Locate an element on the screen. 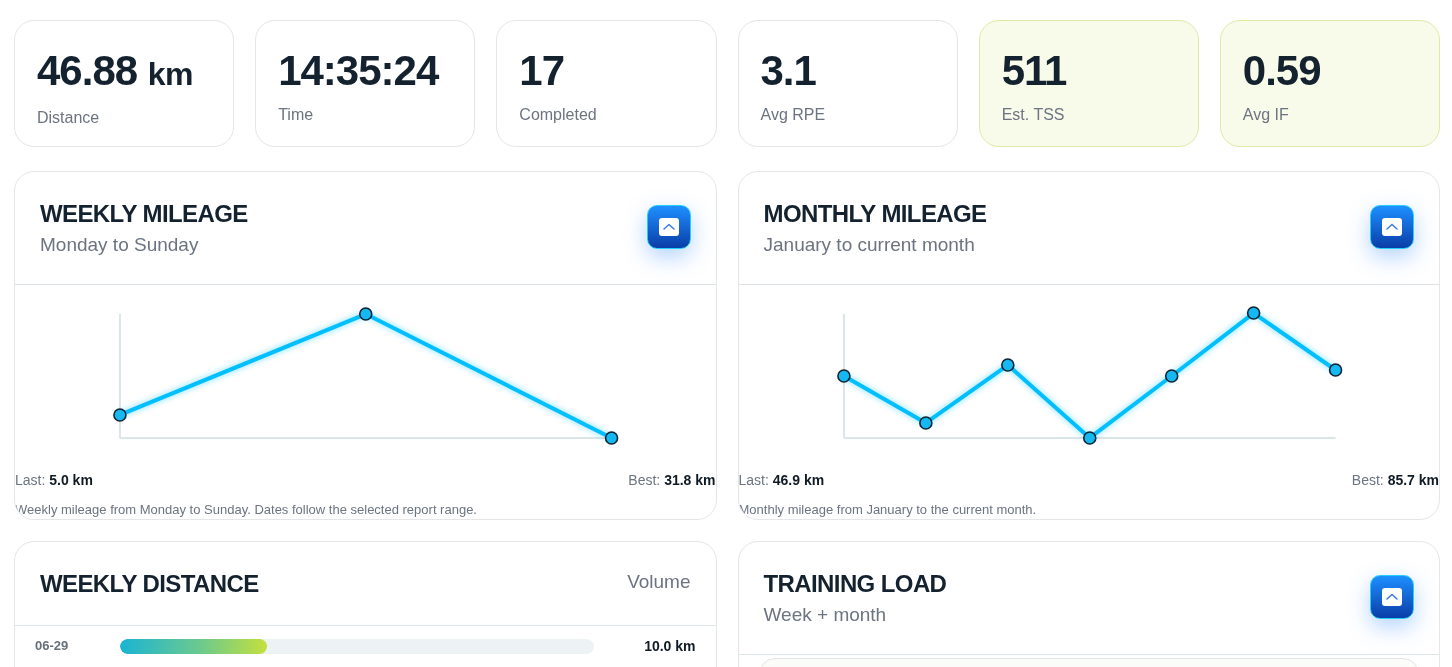 The height and width of the screenshot is (667, 1452). distance-value: 10.0 km is located at coordinates (669, 646).